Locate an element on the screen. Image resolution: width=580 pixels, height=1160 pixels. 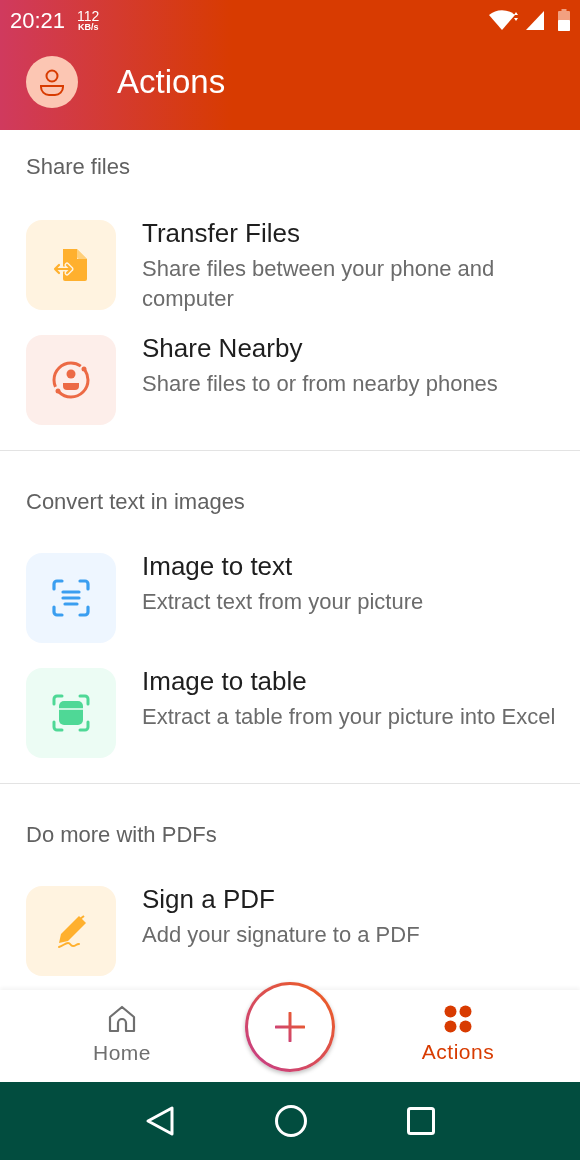
action-item: Share Nearby Share files to or from nearby phones is located at coordinates (290, 392).